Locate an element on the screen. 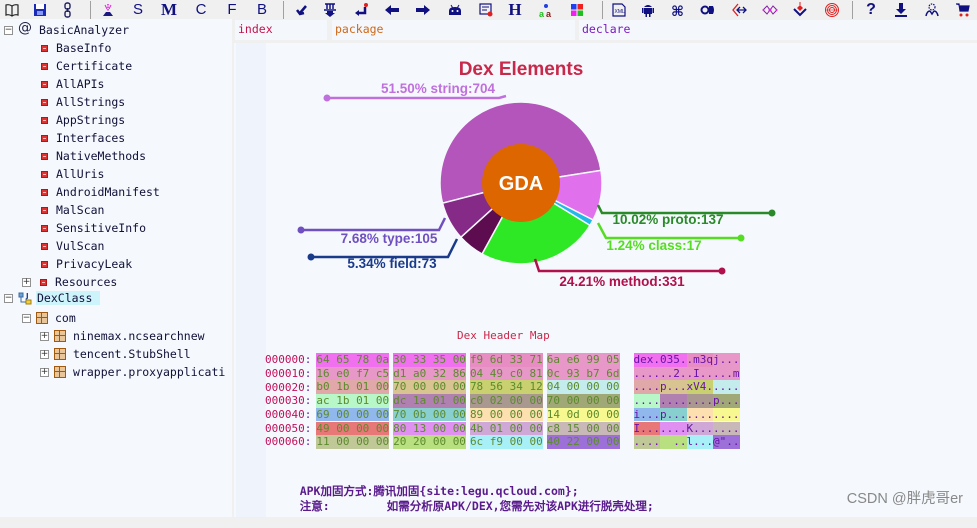 This screenshot has width=977, height=528. forward-arrow-icon is located at coordinates (423, 9).